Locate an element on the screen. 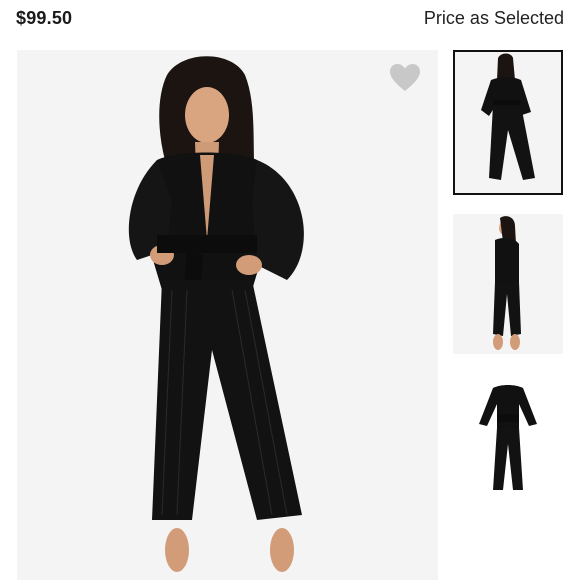  thumbnail-flat-lay is located at coordinates (508, 439).